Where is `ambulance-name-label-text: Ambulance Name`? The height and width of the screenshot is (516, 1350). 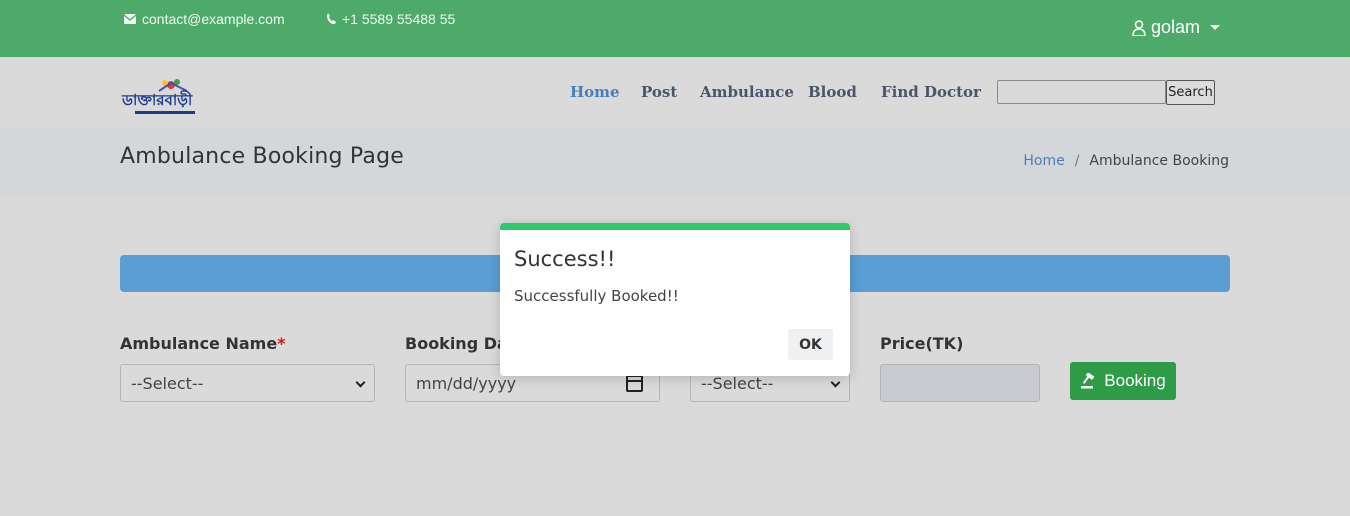 ambulance-name-label-text: Ambulance Name is located at coordinates (199, 343).